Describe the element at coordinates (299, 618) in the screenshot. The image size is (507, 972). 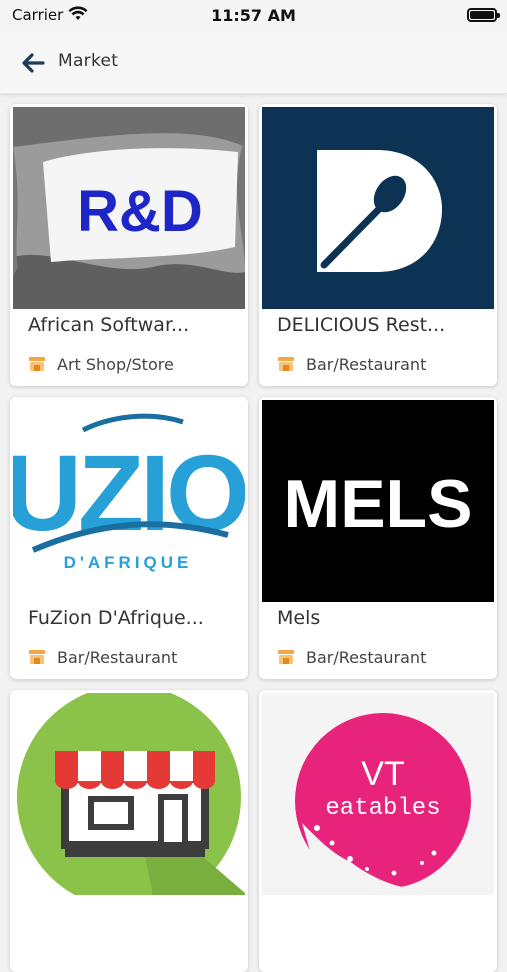
I see `listing-name: Mels` at that location.